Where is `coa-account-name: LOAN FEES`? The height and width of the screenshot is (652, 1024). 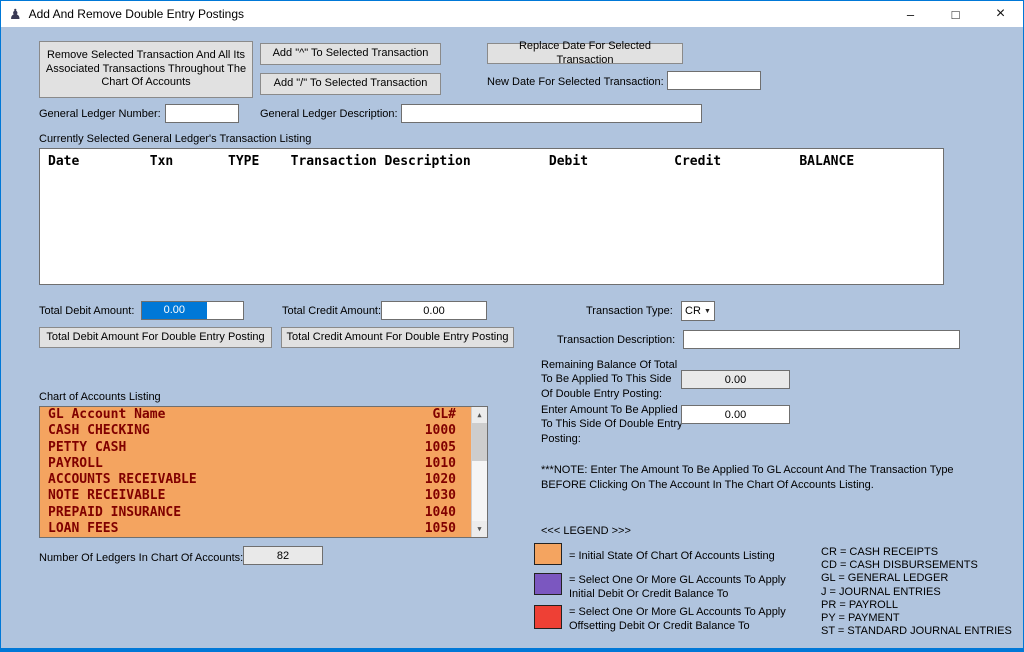 coa-account-name: LOAN FEES is located at coordinates (83, 529).